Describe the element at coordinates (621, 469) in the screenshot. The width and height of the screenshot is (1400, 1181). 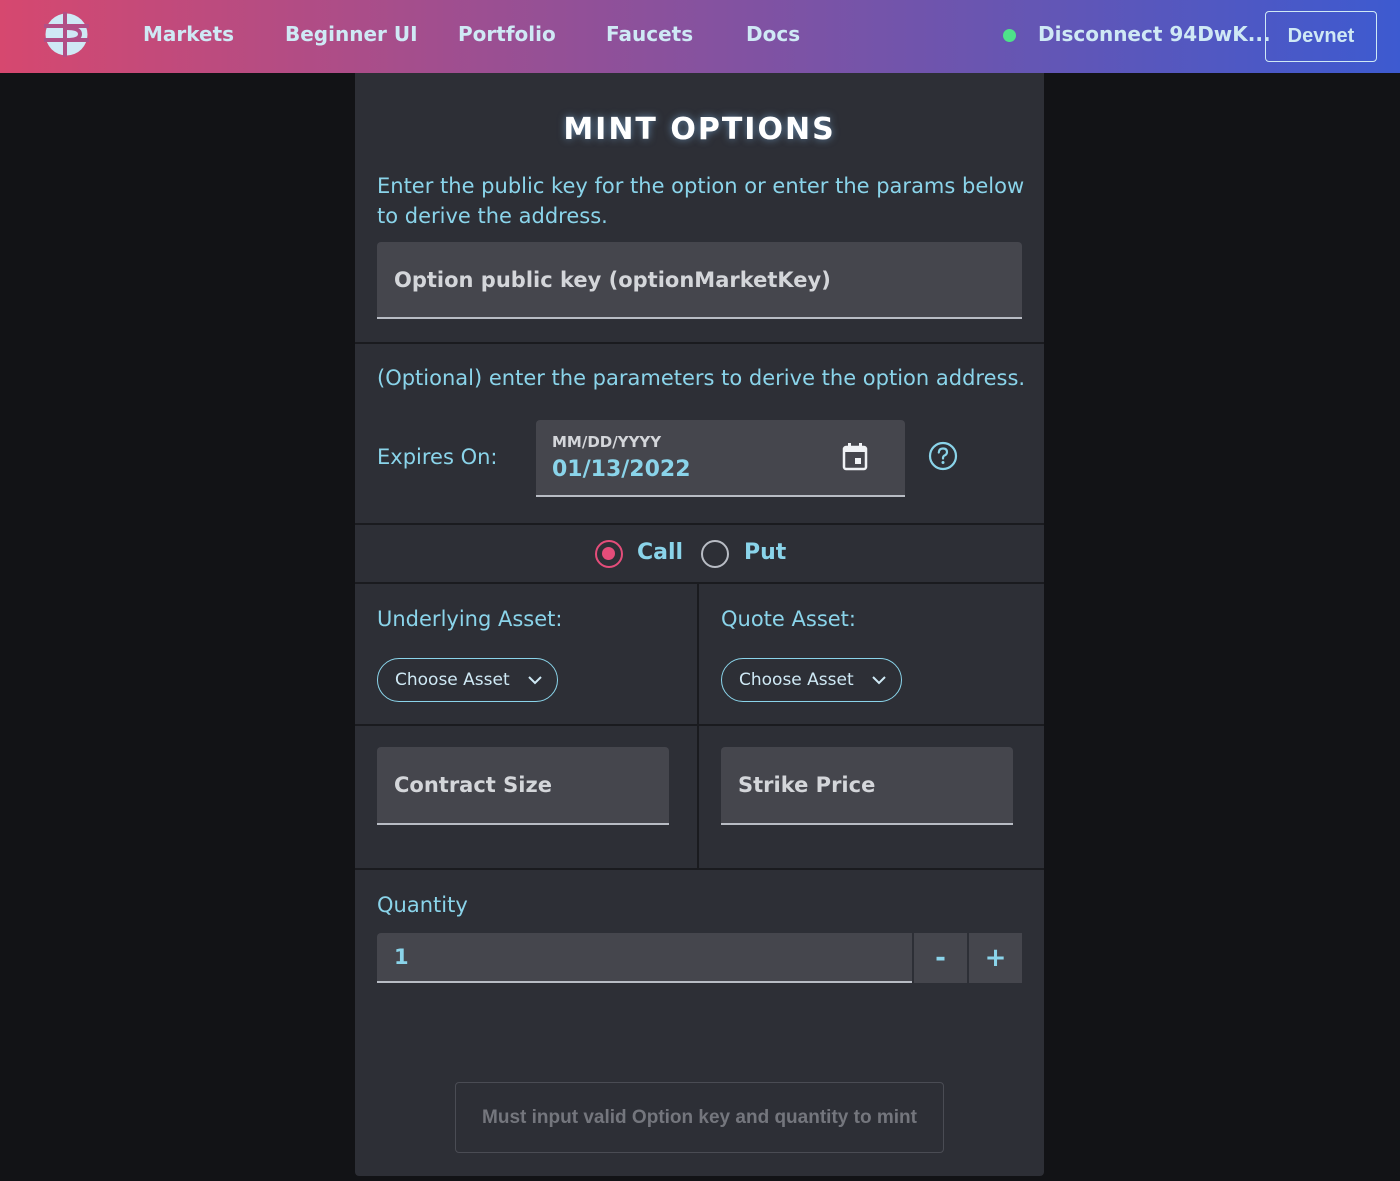
I see `date-value: 01/13/2022` at that location.